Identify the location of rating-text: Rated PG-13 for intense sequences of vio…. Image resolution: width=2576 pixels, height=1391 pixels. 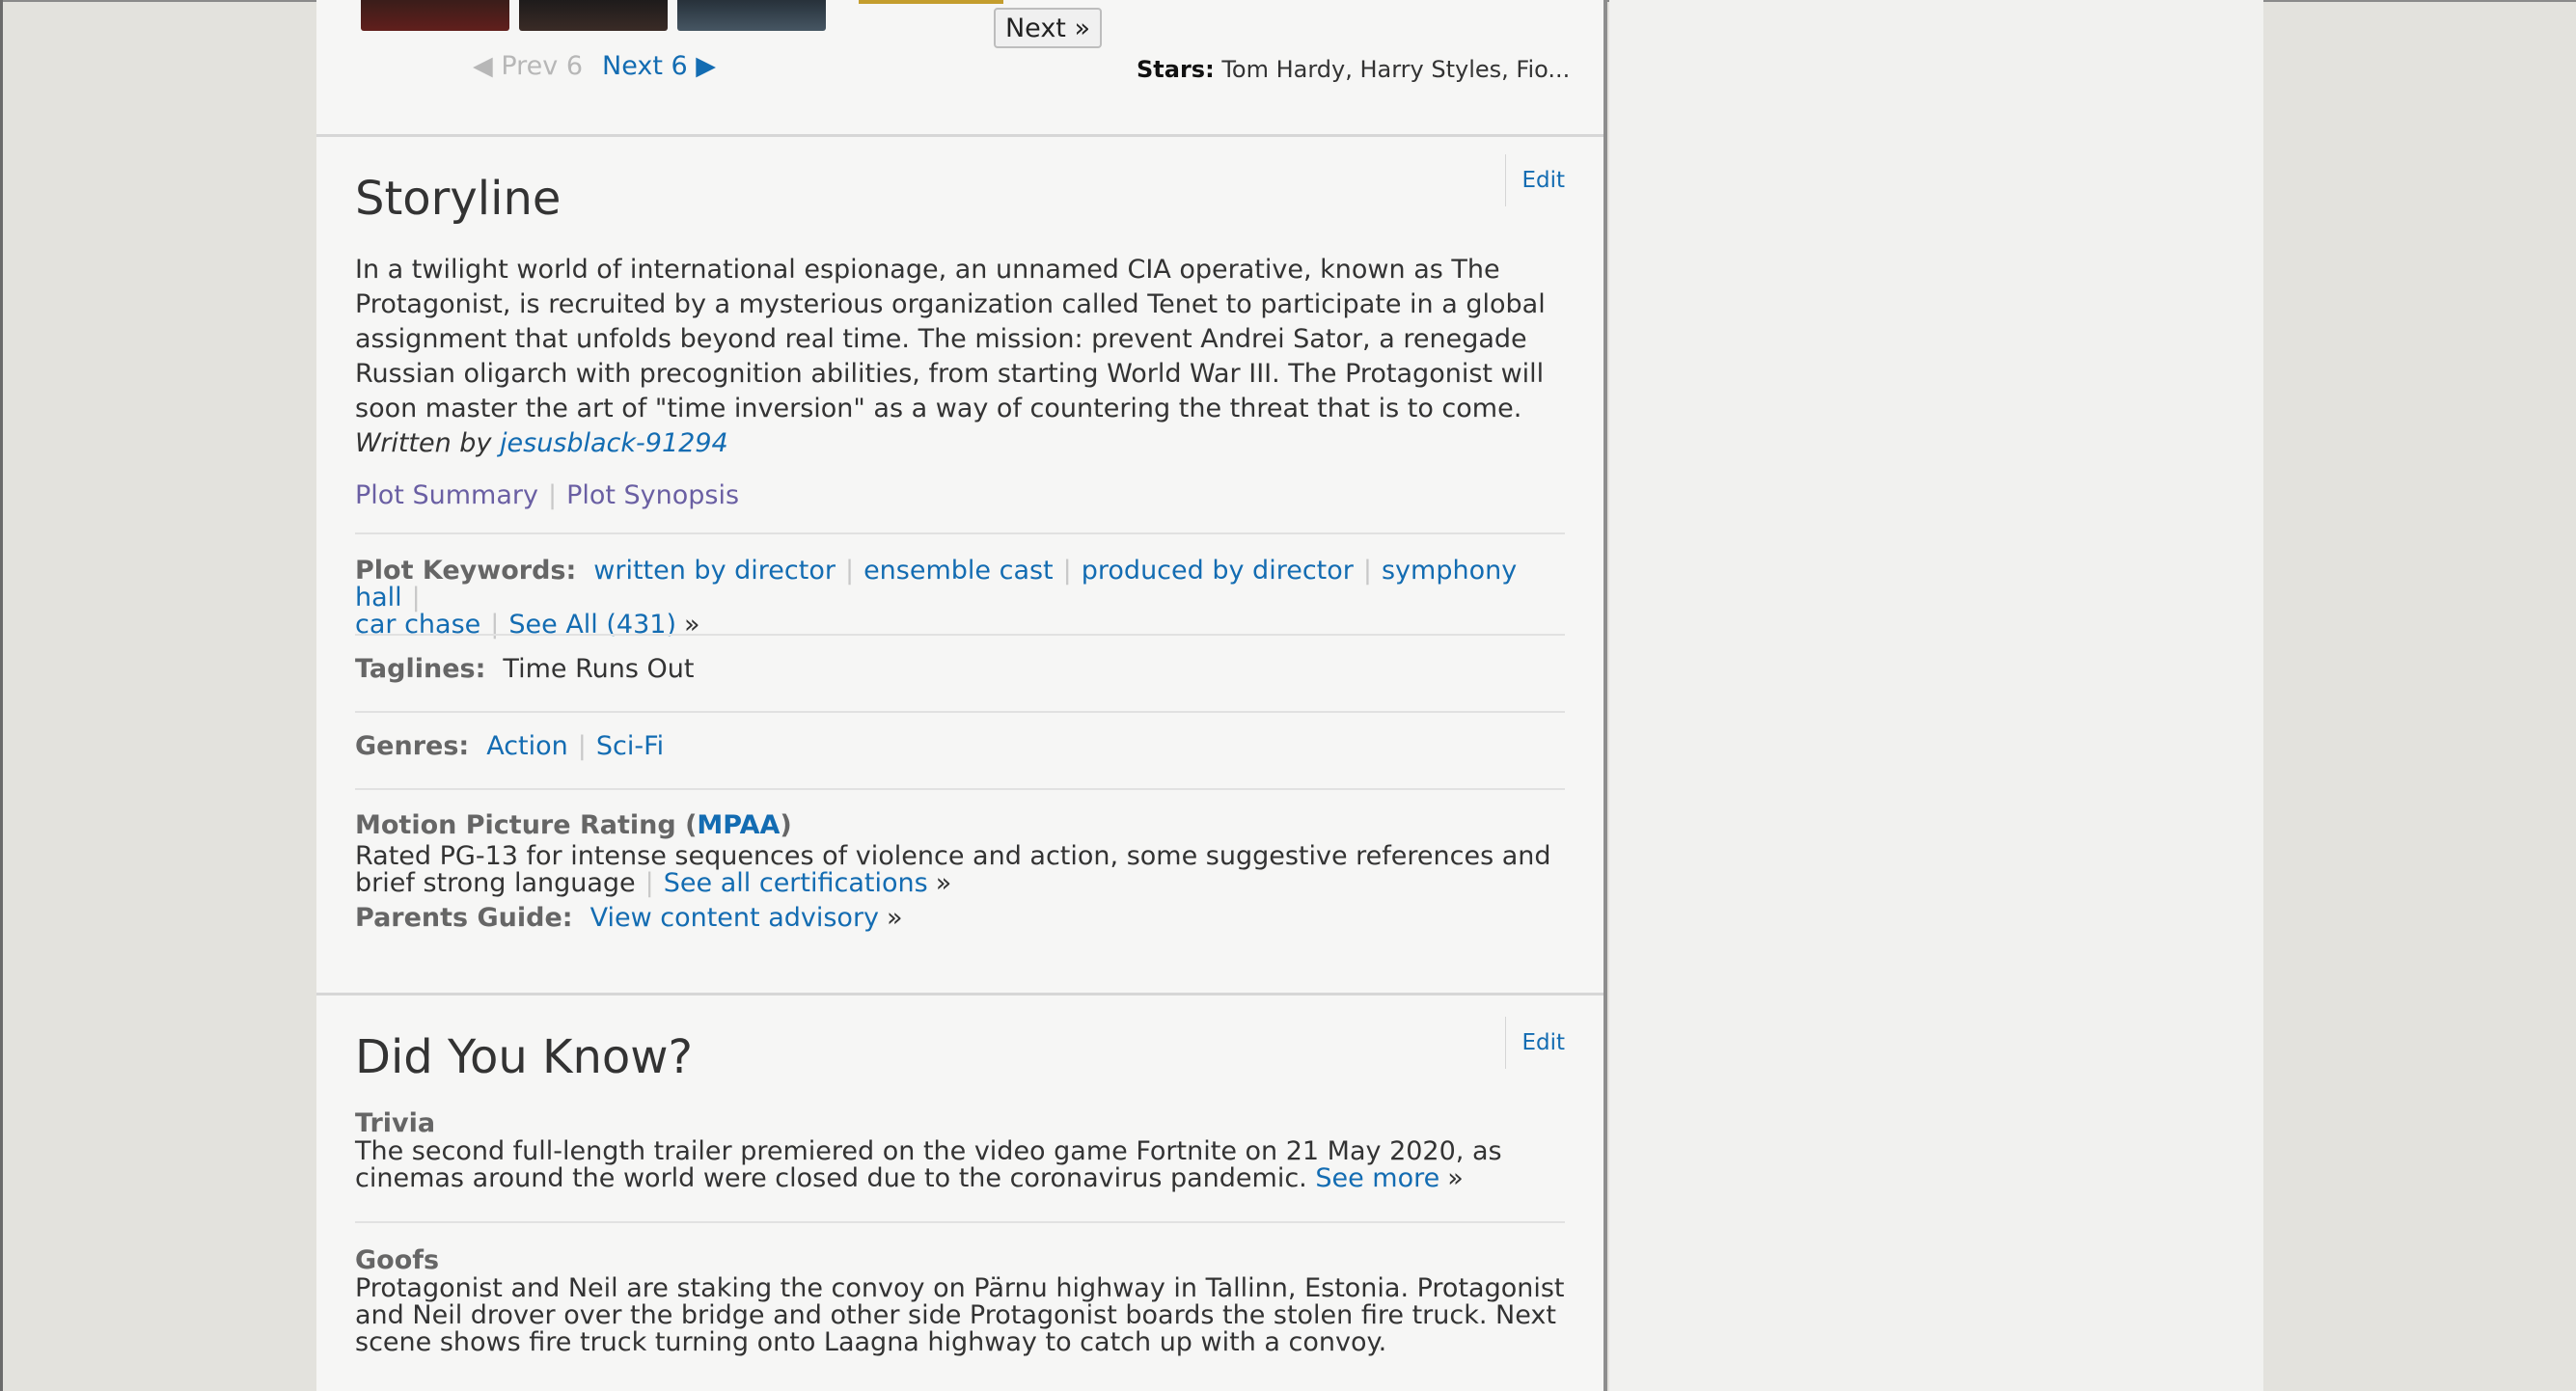
(953, 870).